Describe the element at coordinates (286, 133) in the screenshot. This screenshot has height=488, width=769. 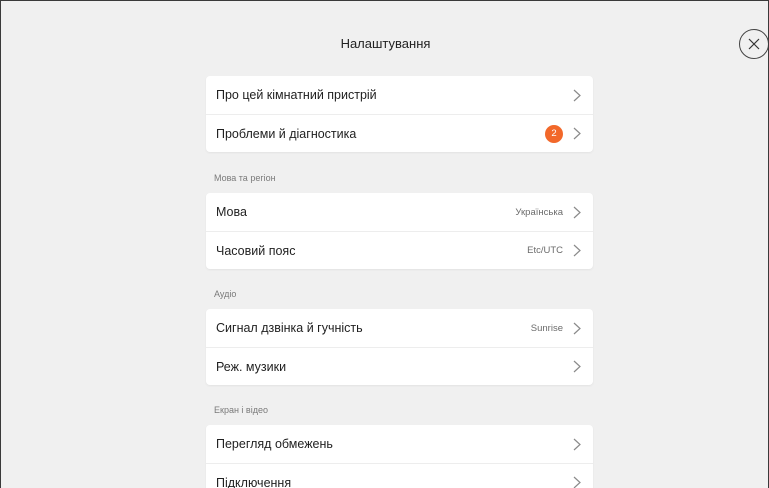
I see `settings-item-label: Проблеми й діагностика` at that location.